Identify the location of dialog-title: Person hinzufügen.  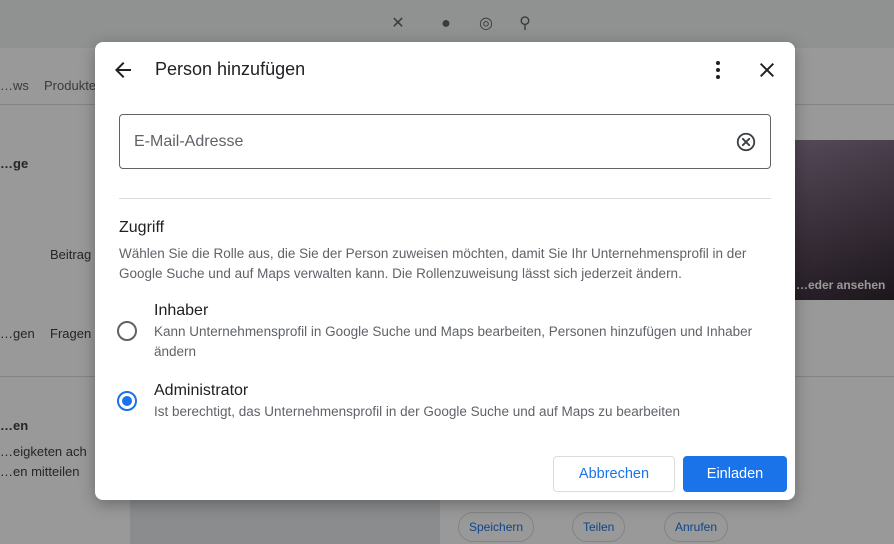
(230, 69).